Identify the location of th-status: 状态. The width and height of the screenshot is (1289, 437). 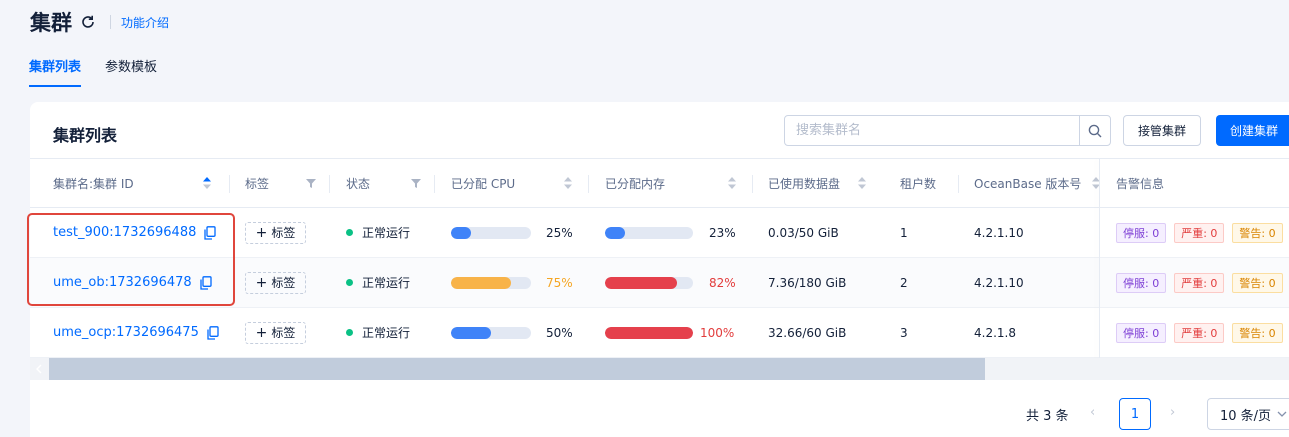
(358, 183).